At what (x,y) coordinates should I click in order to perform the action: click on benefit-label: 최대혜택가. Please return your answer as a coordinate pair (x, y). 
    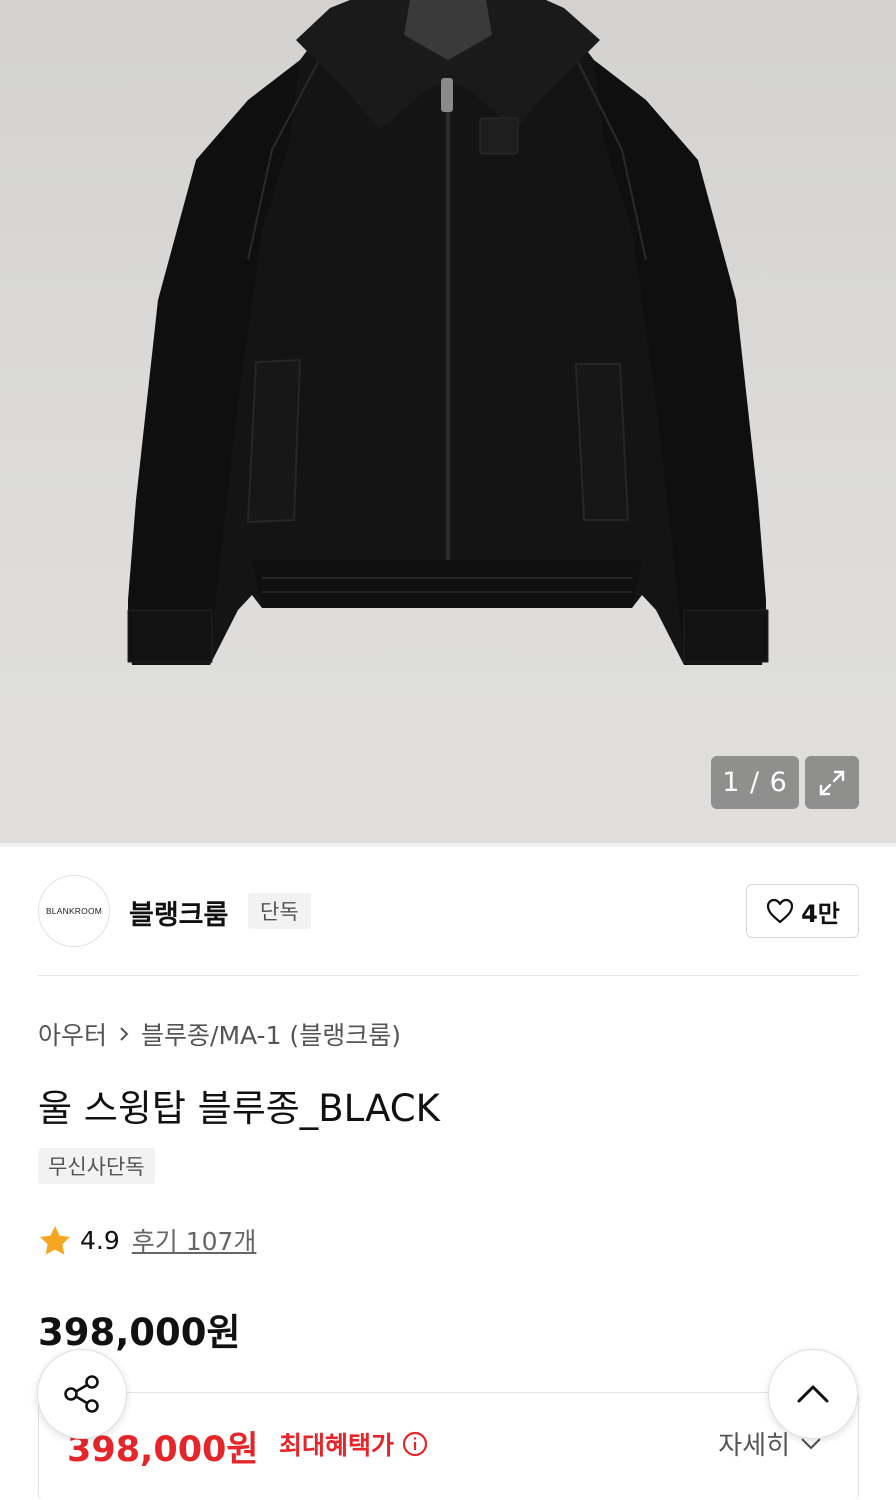
    Looking at the image, I should click on (353, 1444).